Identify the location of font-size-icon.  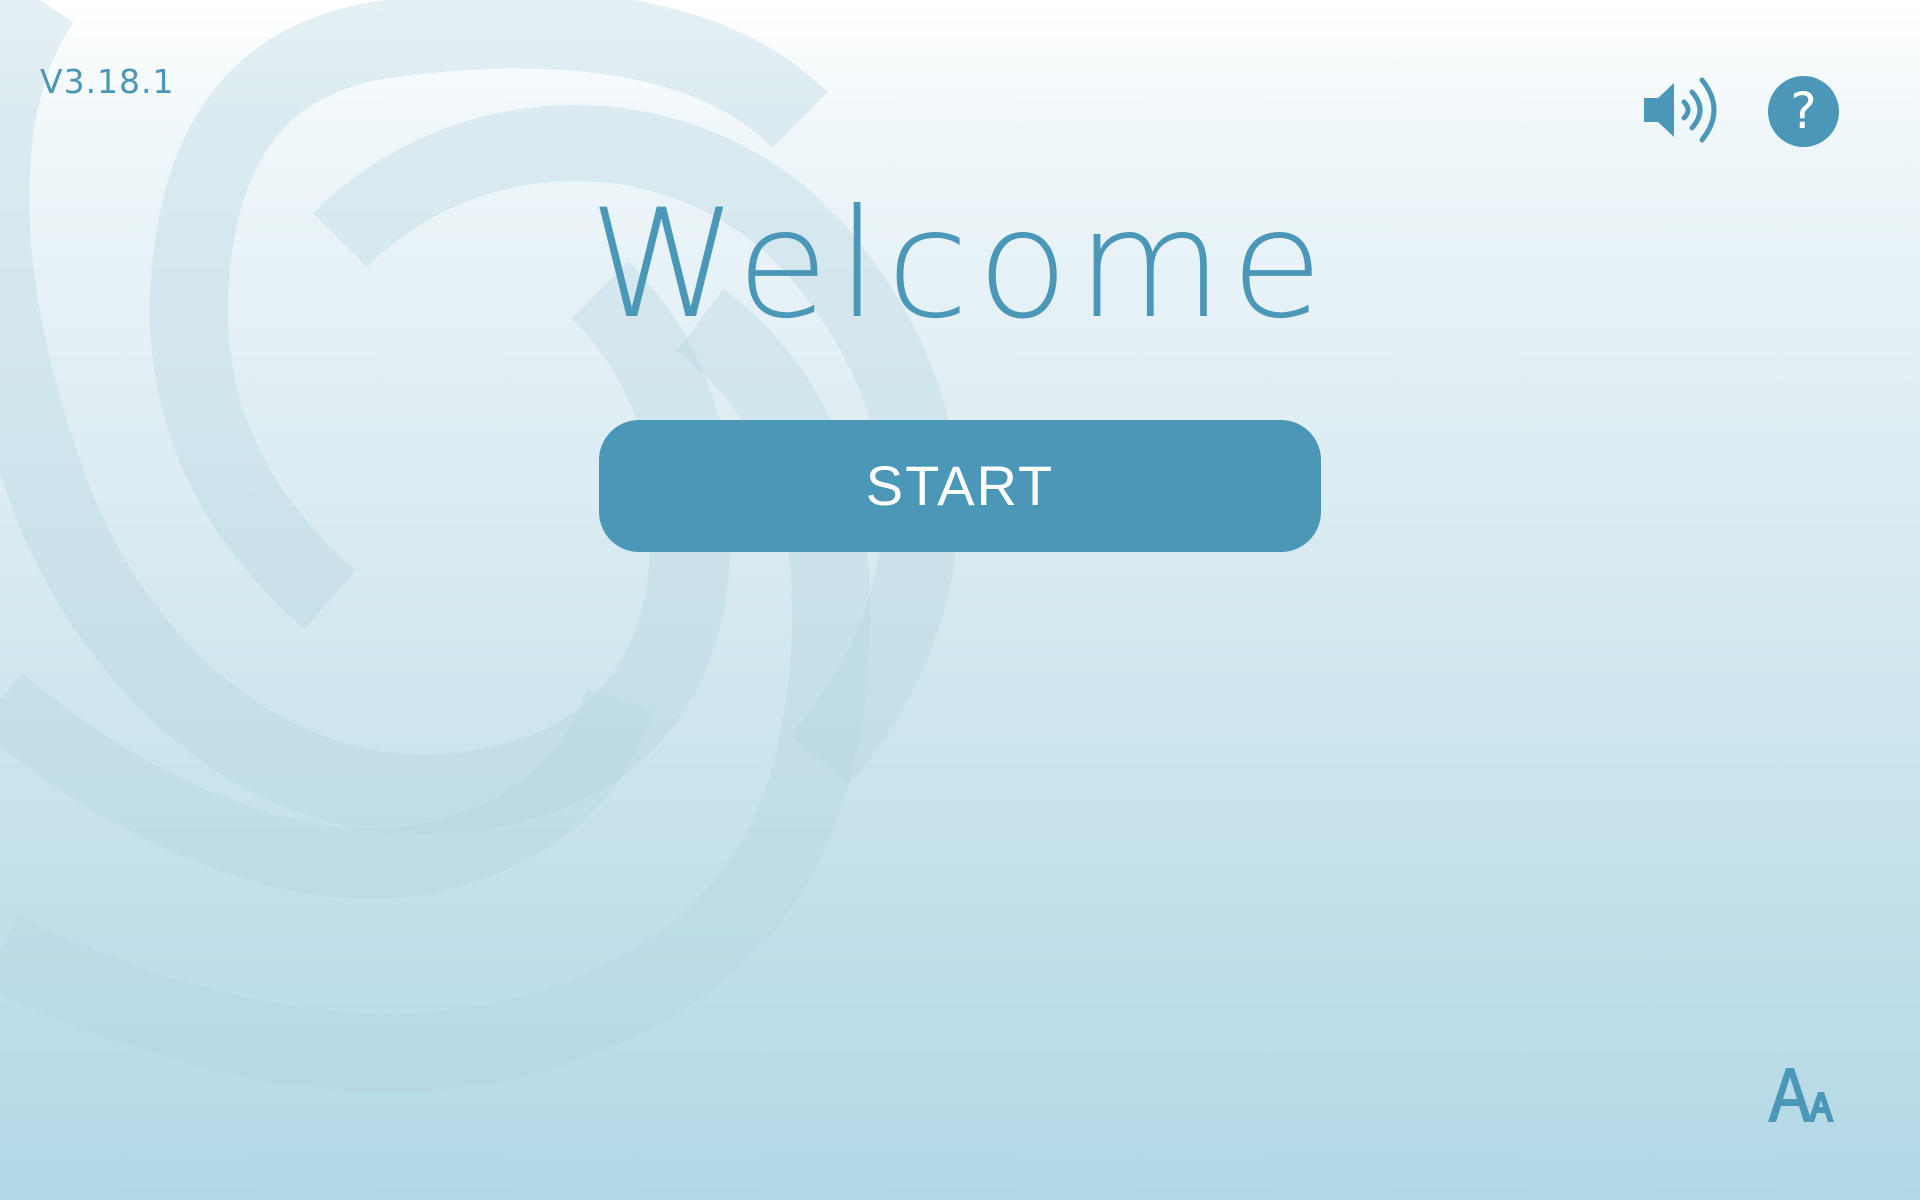
(1801, 1095).